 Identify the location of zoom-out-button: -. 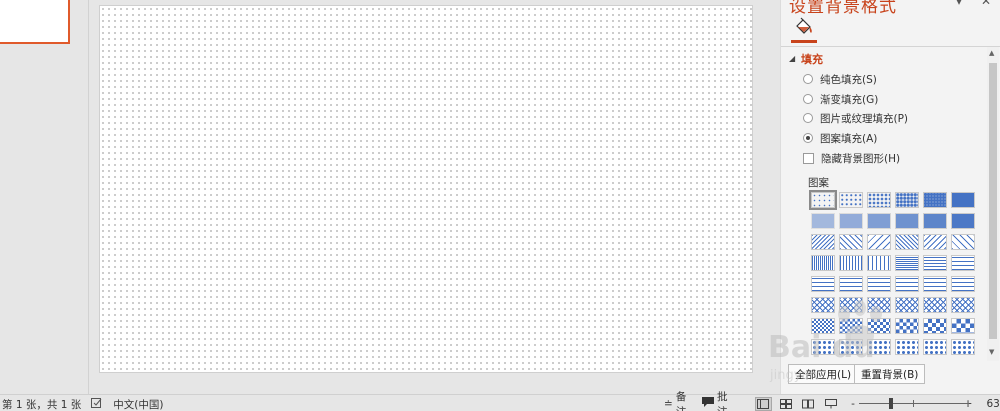
(853, 403).